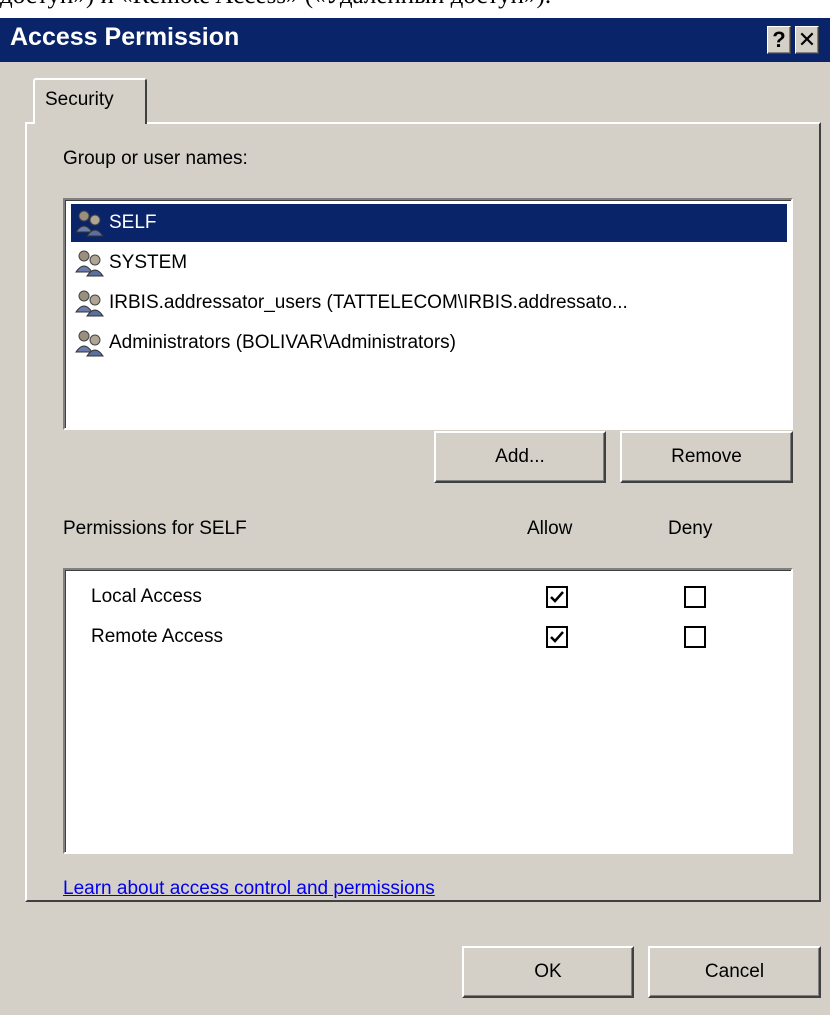 Image resolution: width=830 pixels, height=1015 pixels. Describe the element at coordinates (706, 457) in the screenshot. I see `remove-button: Remove` at that location.